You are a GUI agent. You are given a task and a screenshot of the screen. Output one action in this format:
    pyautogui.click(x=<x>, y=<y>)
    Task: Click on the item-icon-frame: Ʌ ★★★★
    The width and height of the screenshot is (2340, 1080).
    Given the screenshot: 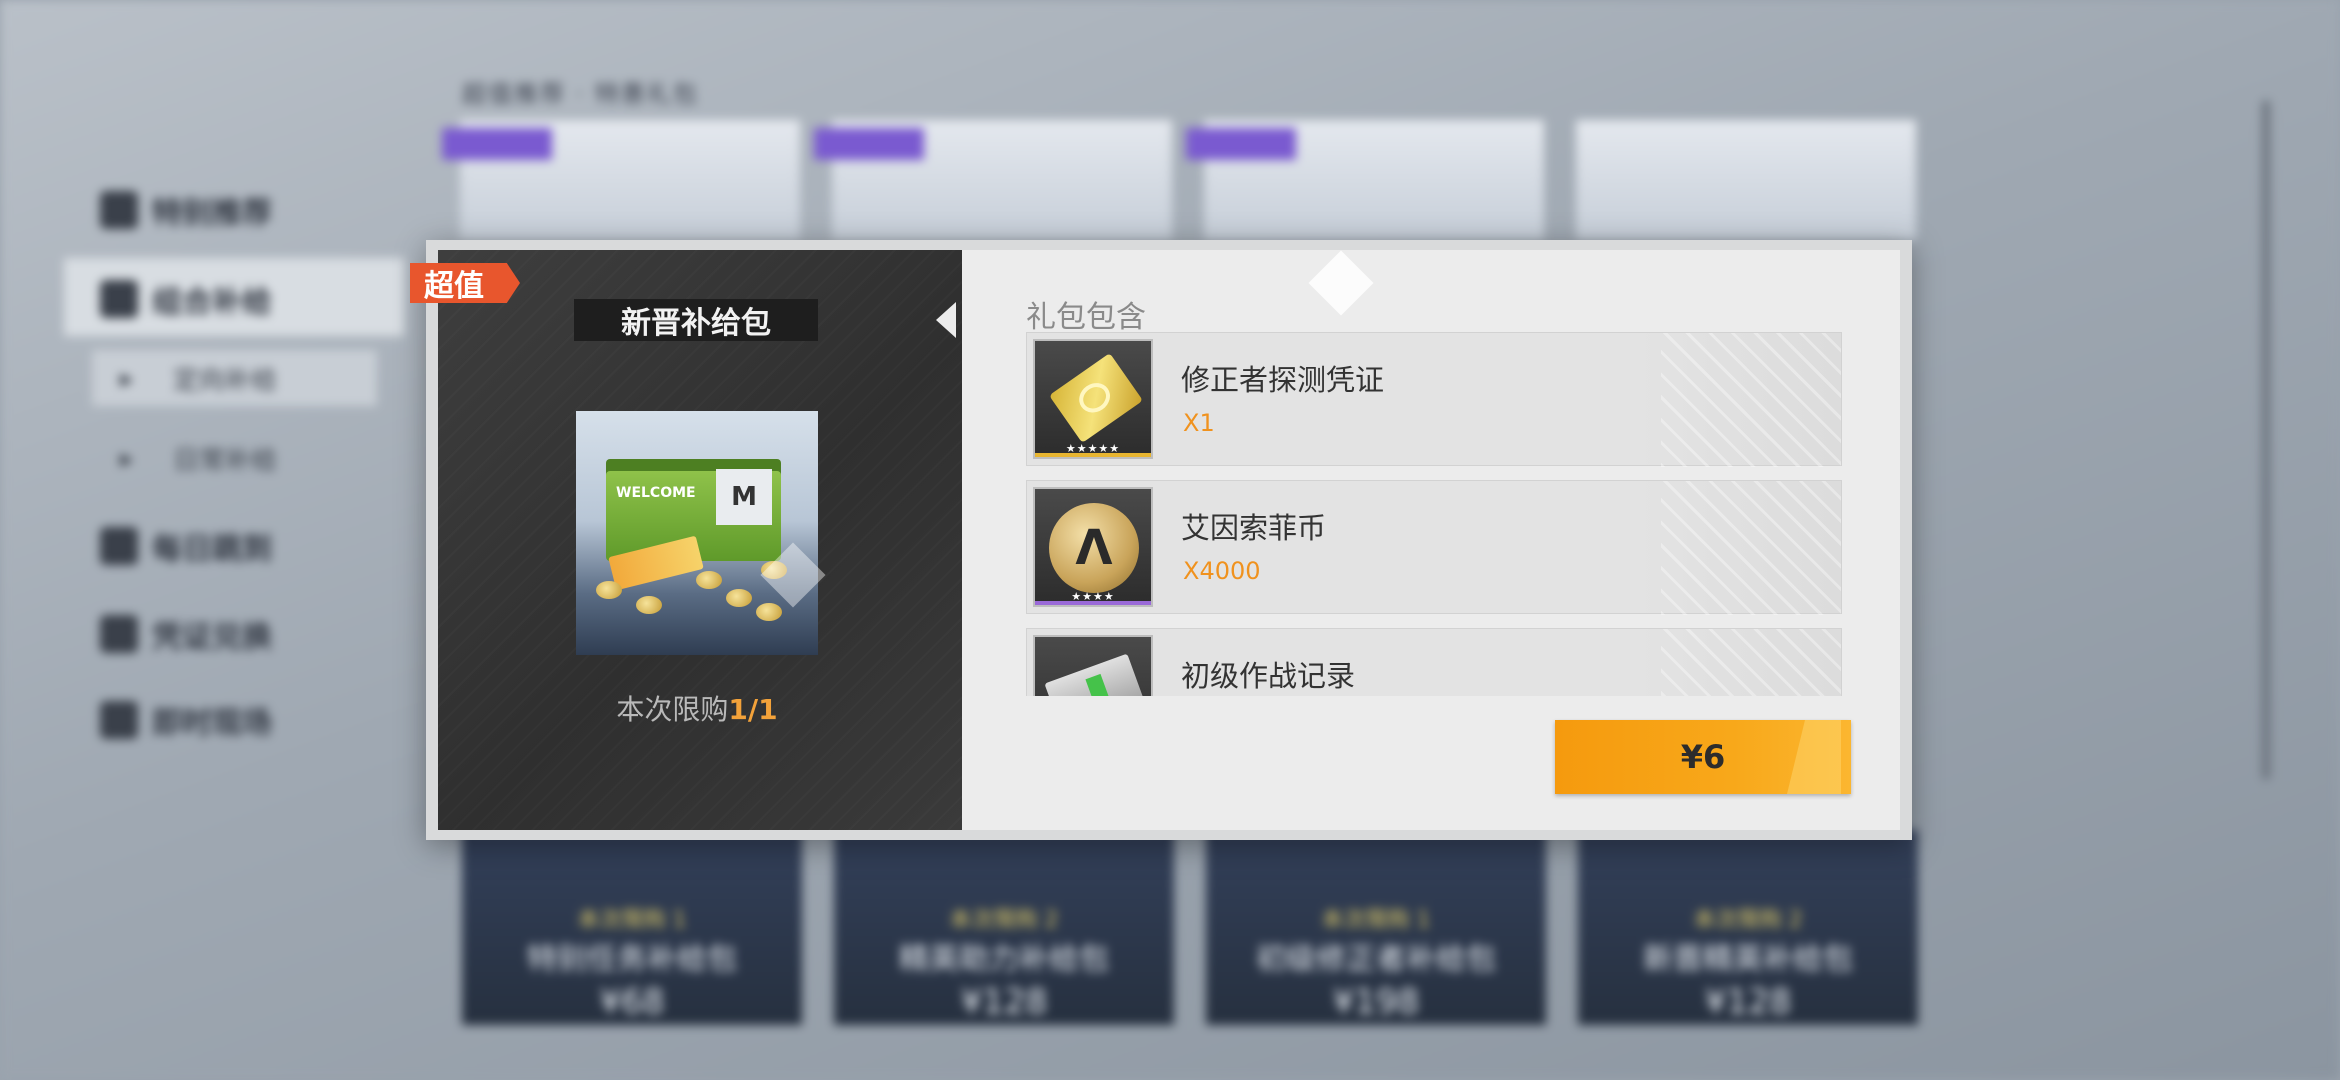 What is the action you would take?
    pyautogui.click(x=1093, y=547)
    